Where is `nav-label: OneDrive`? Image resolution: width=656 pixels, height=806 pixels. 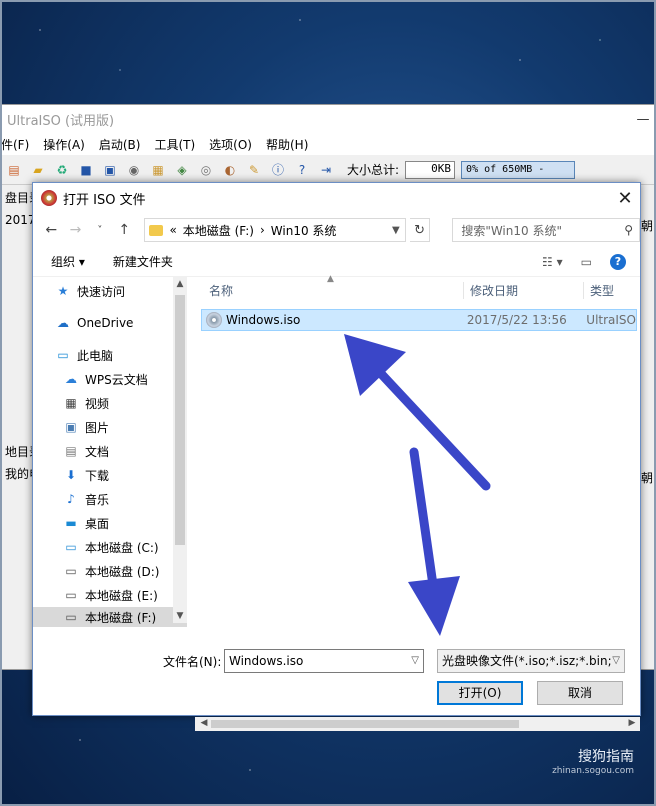 nav-label: OneDrive is located at coordinates (105, 323).